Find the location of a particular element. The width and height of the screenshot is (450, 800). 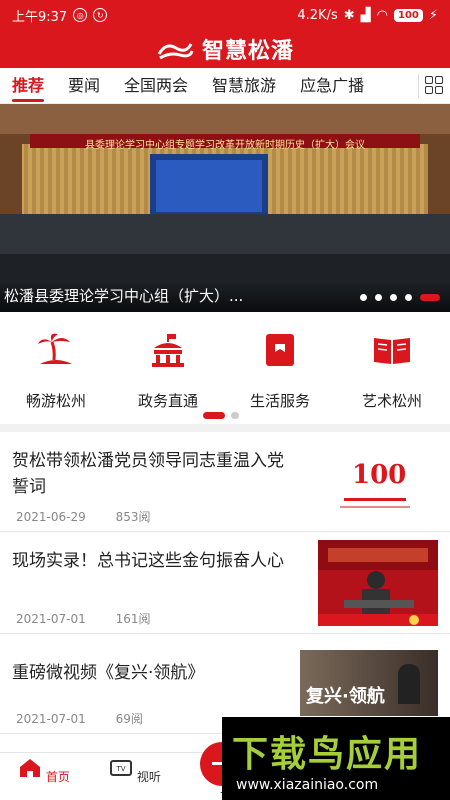

app-brand: 智慧松潘 is located at coordinates (225, 49).